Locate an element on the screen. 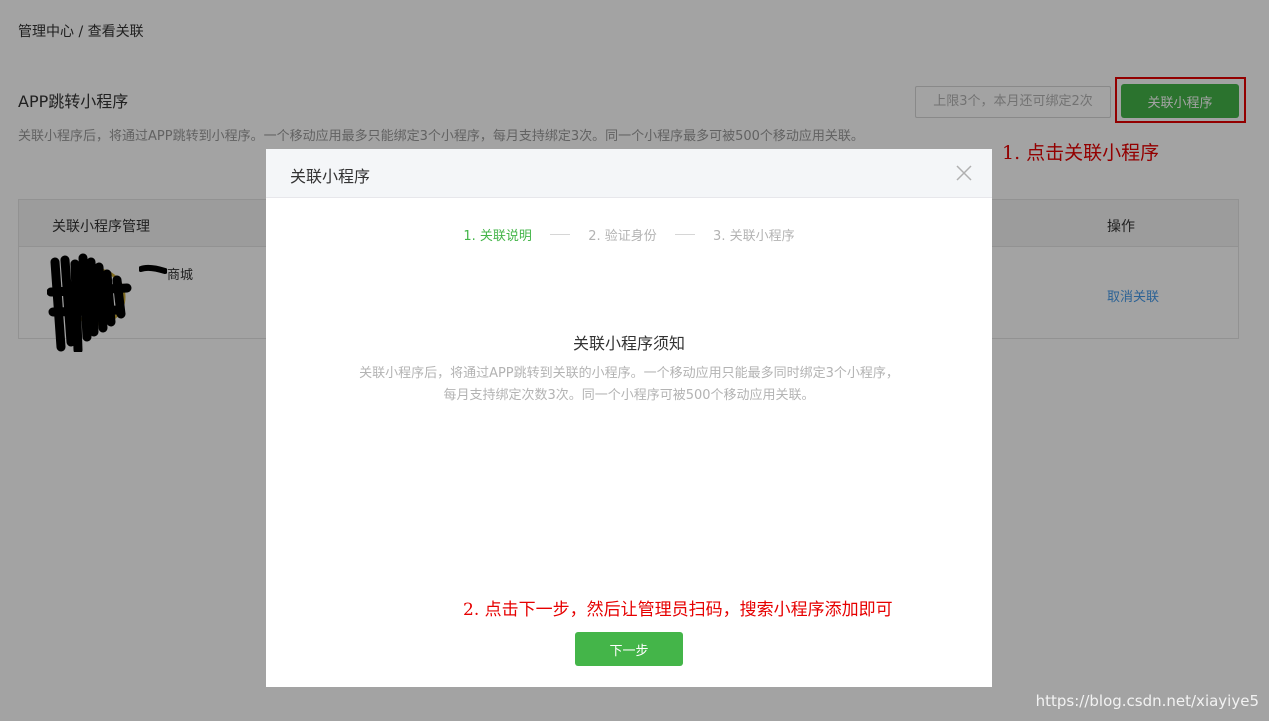  step-3: 3. 关联小程序 is located at coordinates (754, 236).